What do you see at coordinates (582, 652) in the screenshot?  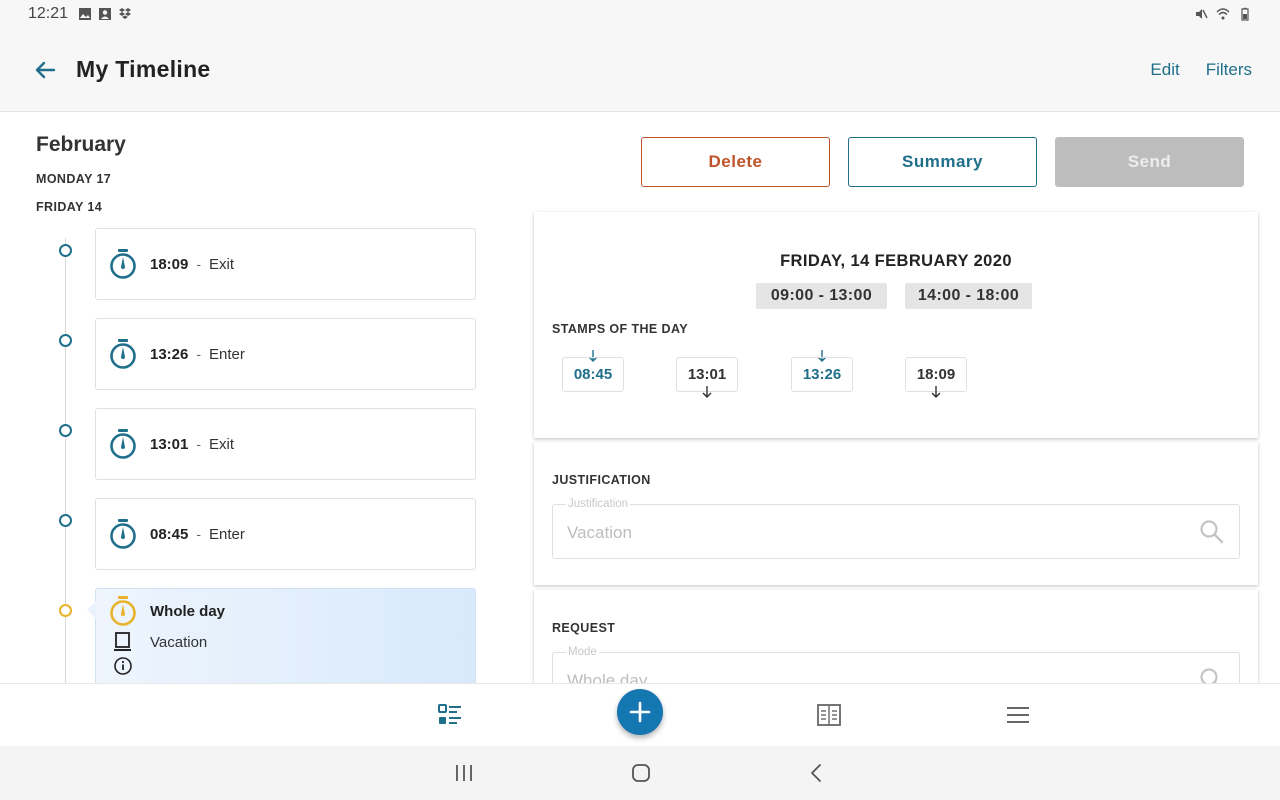 I see `mode-field-label: Mode` at bounding box center [582, 652].